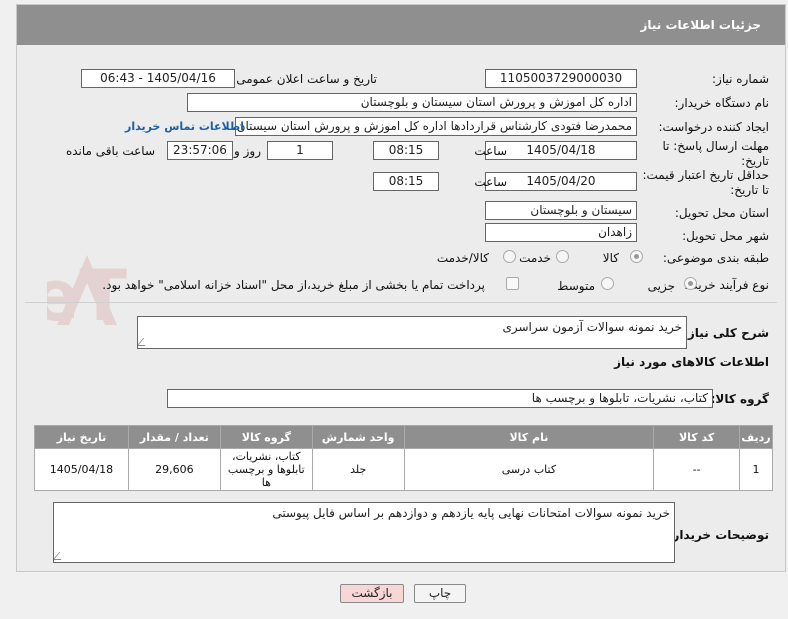 The width and height of the screenshot is (788, 619). I want to click on summary-textarea: خرید نمونه سوالات آزمون سراسری, so click(412, 332).